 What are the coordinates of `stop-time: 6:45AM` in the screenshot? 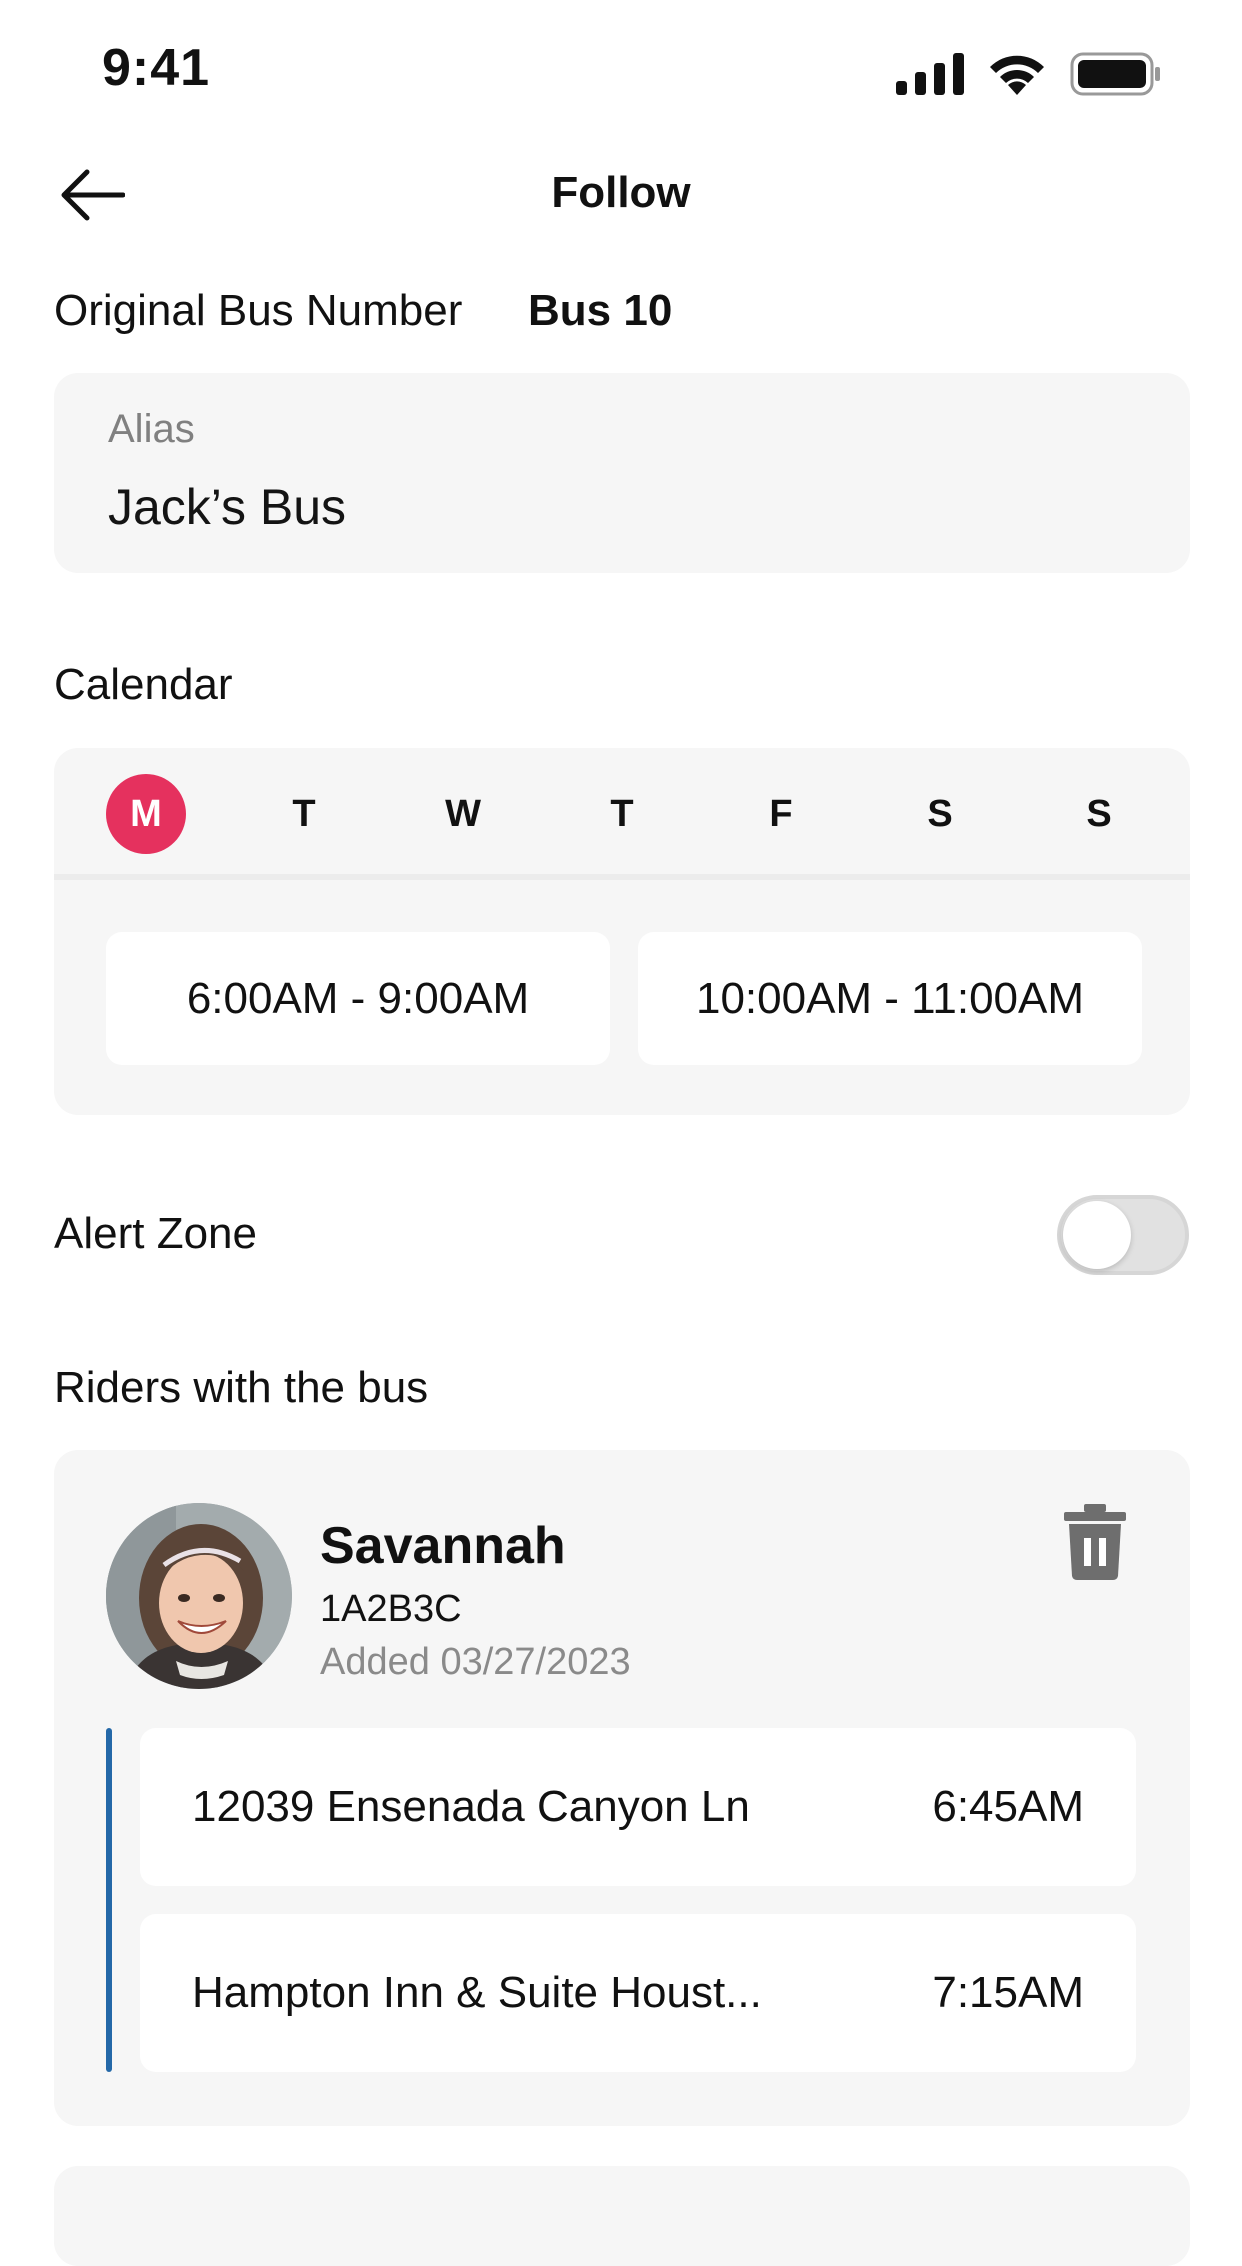 It's located at (1008, 1806).